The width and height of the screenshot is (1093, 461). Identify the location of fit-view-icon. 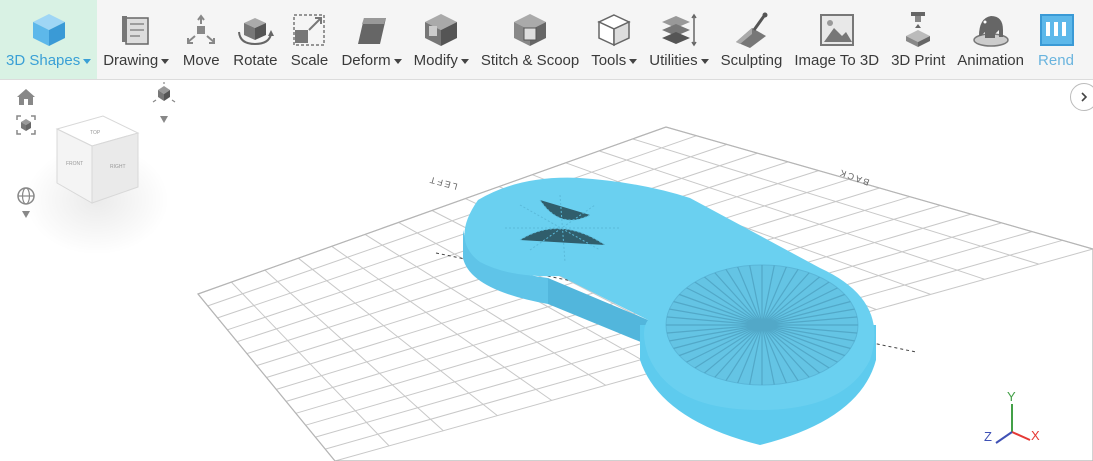
(26, 125).